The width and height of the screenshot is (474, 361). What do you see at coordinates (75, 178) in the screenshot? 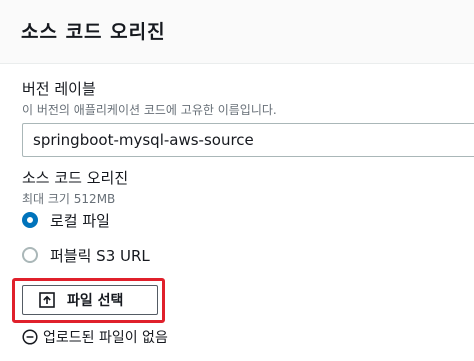
I see `source-origin-heading: 소스 코드 오리진` at bounding box center [75, 178].